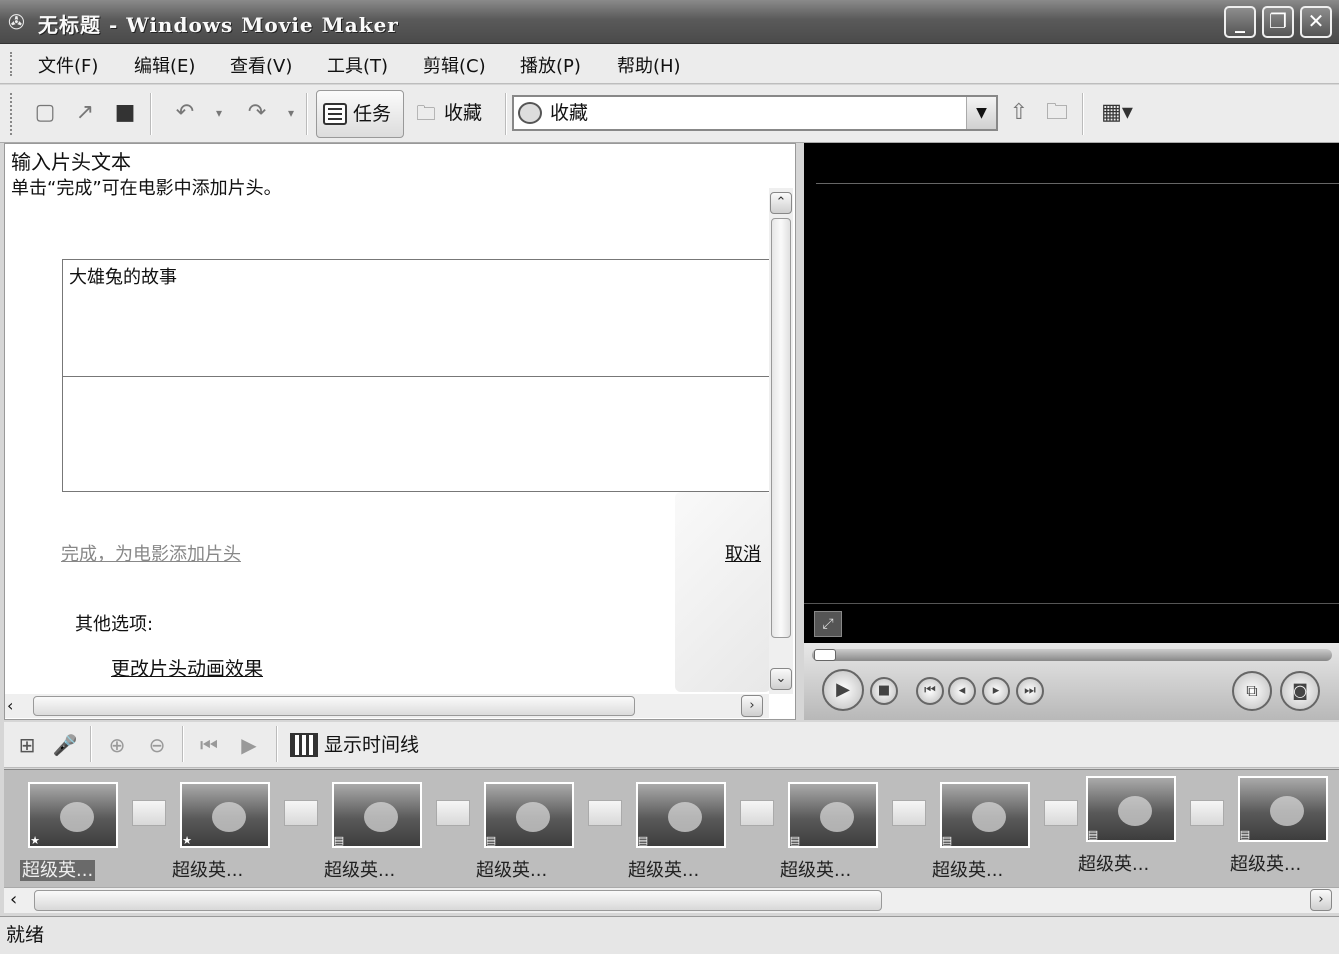  What do you see at coordinates (781, 428) in the screenshot?
I see `vertical-scroll-thumb` at bounding box center [781, 428].